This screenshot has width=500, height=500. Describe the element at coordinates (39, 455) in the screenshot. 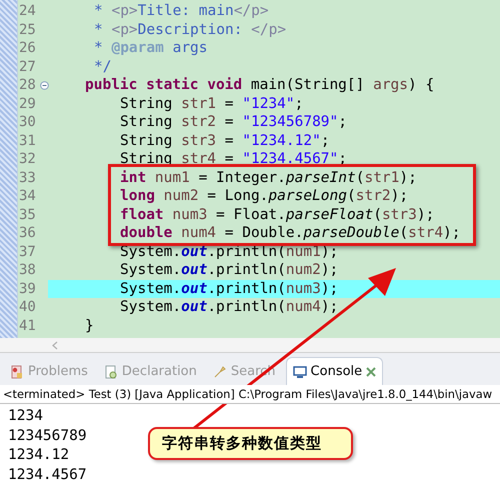

I see `console-output-line: 1234.12` at that location.